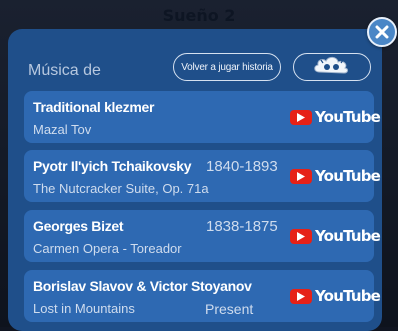 This screenshot has width=398, height=331. I want to click on track-artist: Pyotr Il'yich Tchaikovsky, so click(112, 166).